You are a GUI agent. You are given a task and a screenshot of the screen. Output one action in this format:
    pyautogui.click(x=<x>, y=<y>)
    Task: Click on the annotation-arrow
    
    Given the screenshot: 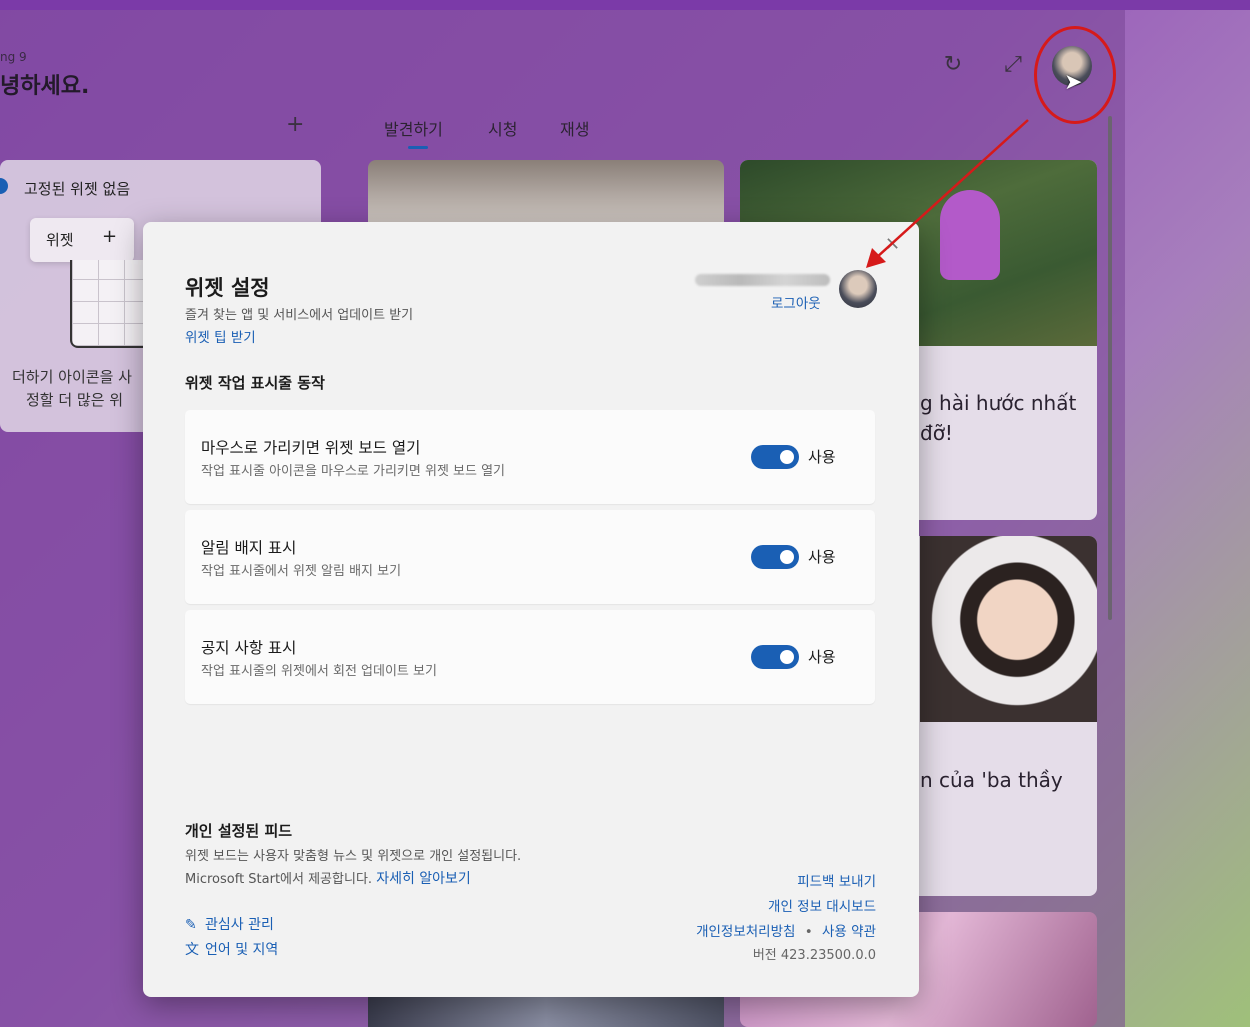 What is the action you would take?
    pyautogui.click(x=947, y=193)
    